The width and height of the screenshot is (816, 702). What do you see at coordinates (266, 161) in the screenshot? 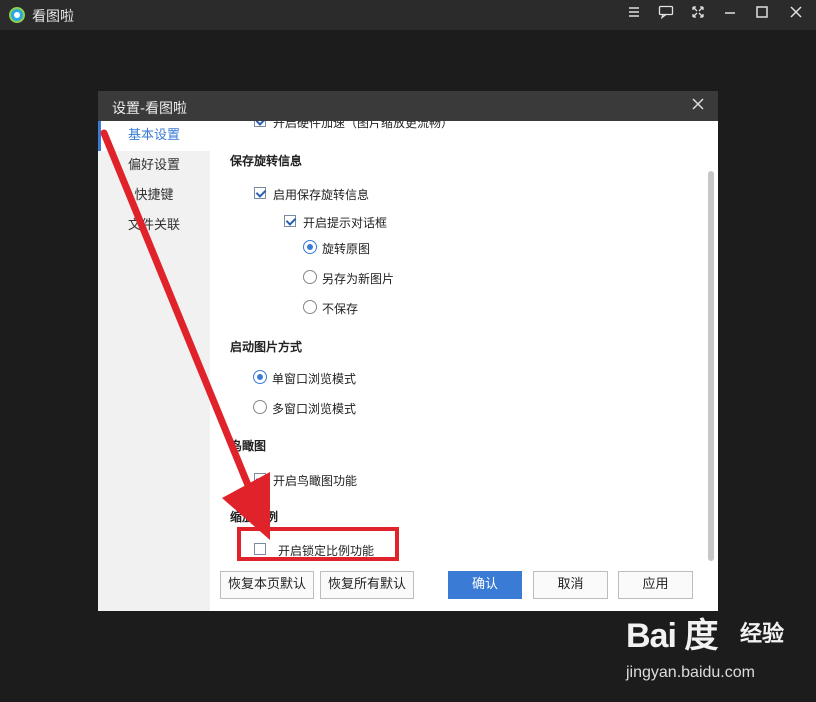
I see `section-title-rotate: 保存旋转信息` at bounding box center [266, 161].